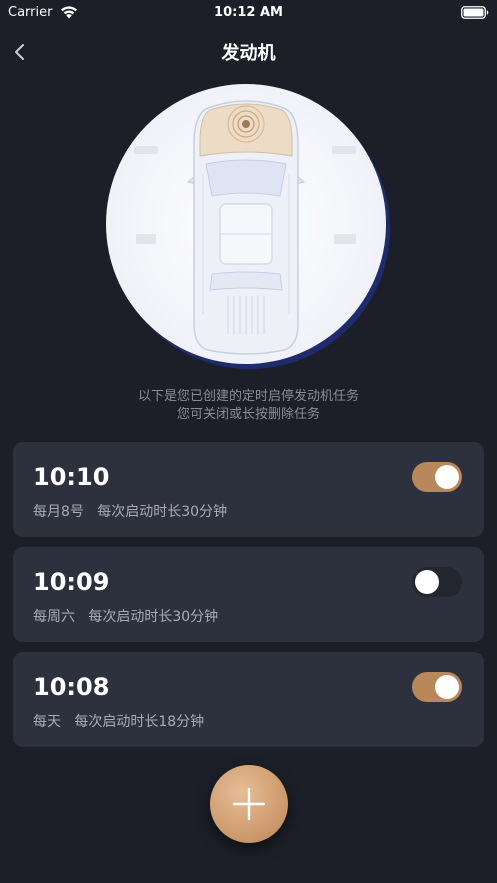 The height and width of the screenshot is (883, 497). What do you see at coordinates (119, 722) in the screenshot?
I see `task-description: 每天 每次启动时长18分钟` at bounding box center [119, 722].